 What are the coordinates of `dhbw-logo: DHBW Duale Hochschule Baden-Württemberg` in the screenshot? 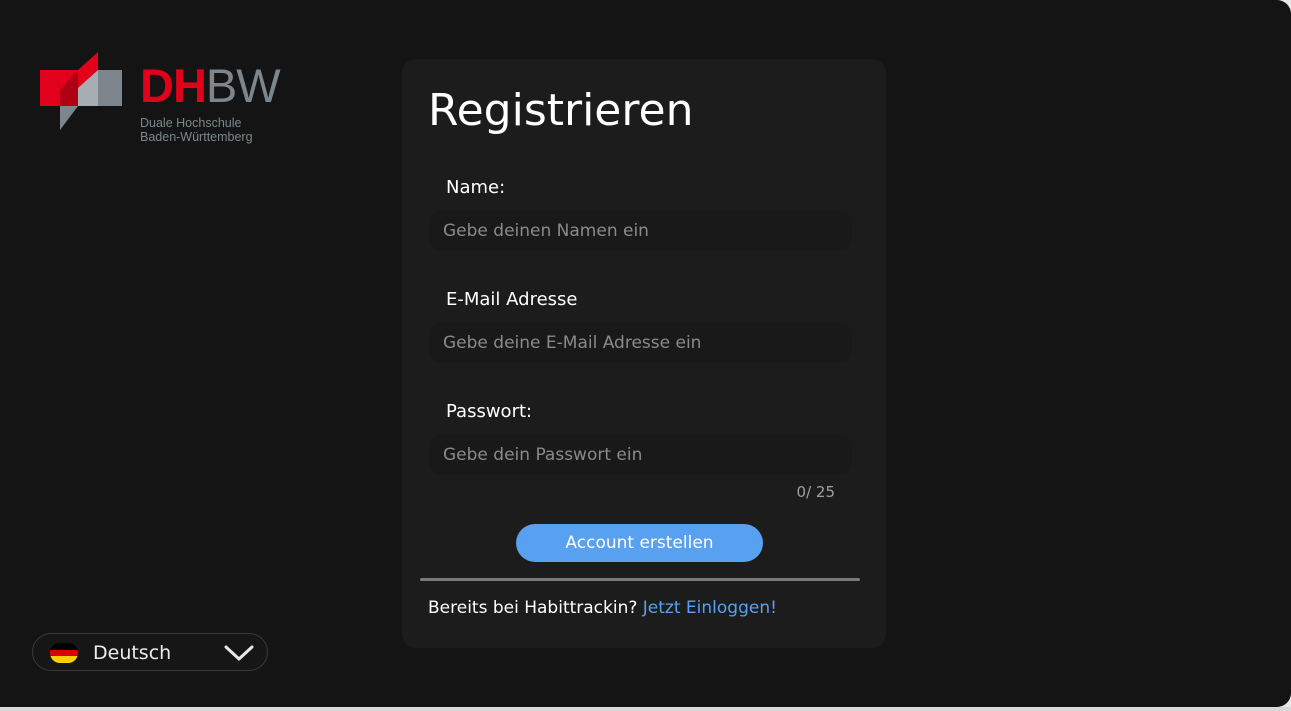 It's located at (165, 102).